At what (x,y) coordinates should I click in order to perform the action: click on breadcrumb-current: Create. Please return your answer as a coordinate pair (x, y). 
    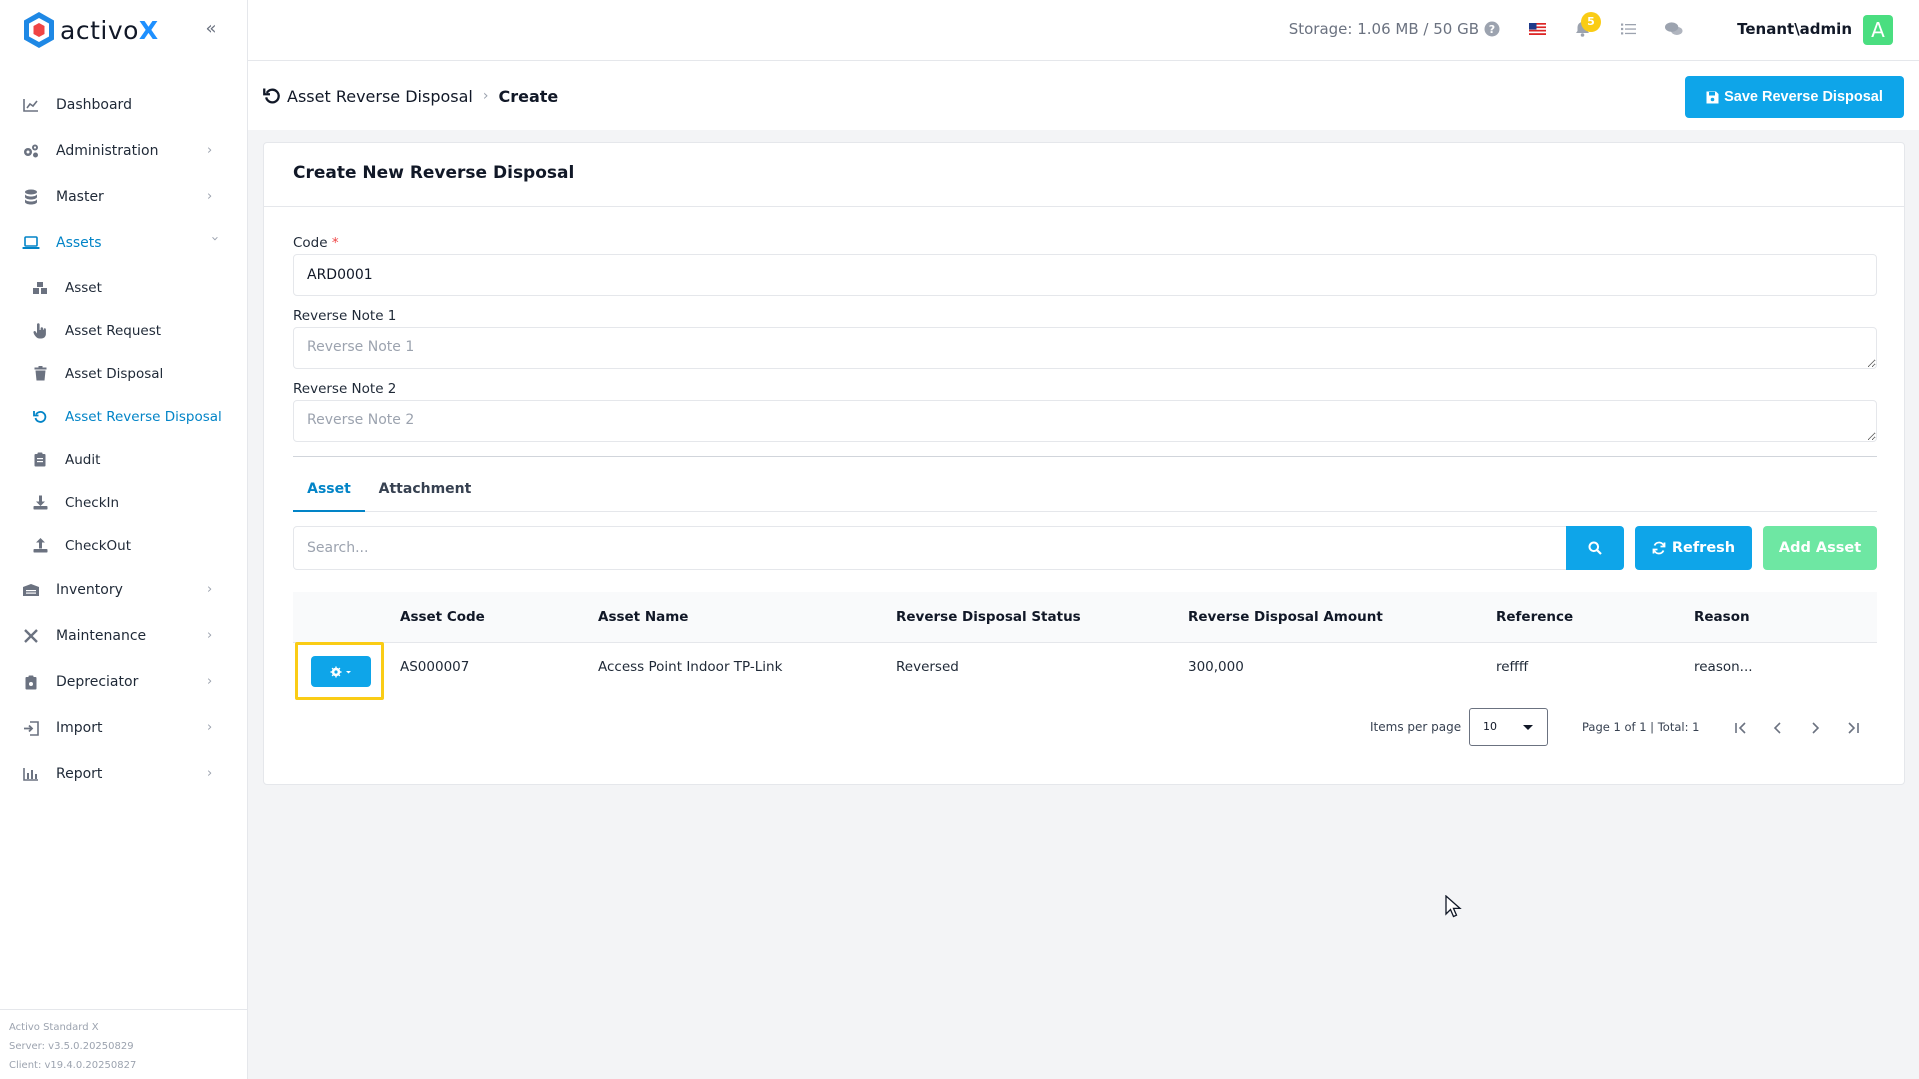
    Looking at the image, I should click on (528, 96).